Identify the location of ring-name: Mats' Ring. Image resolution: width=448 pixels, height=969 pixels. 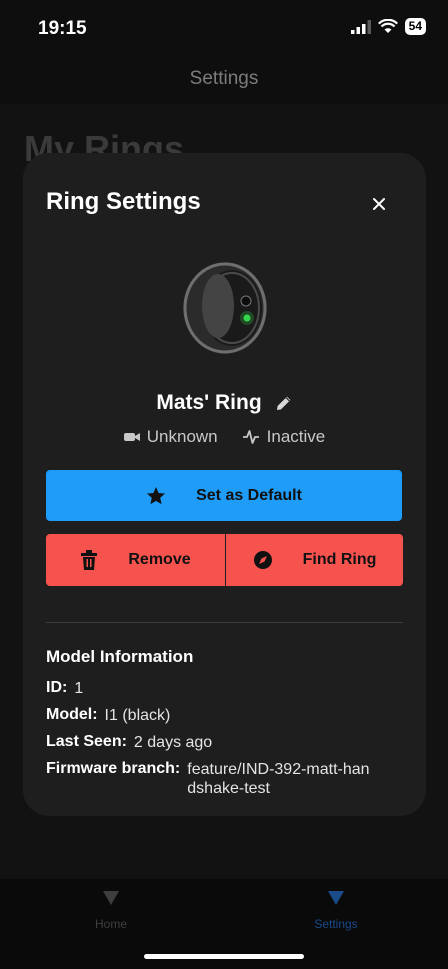
(209, 402).